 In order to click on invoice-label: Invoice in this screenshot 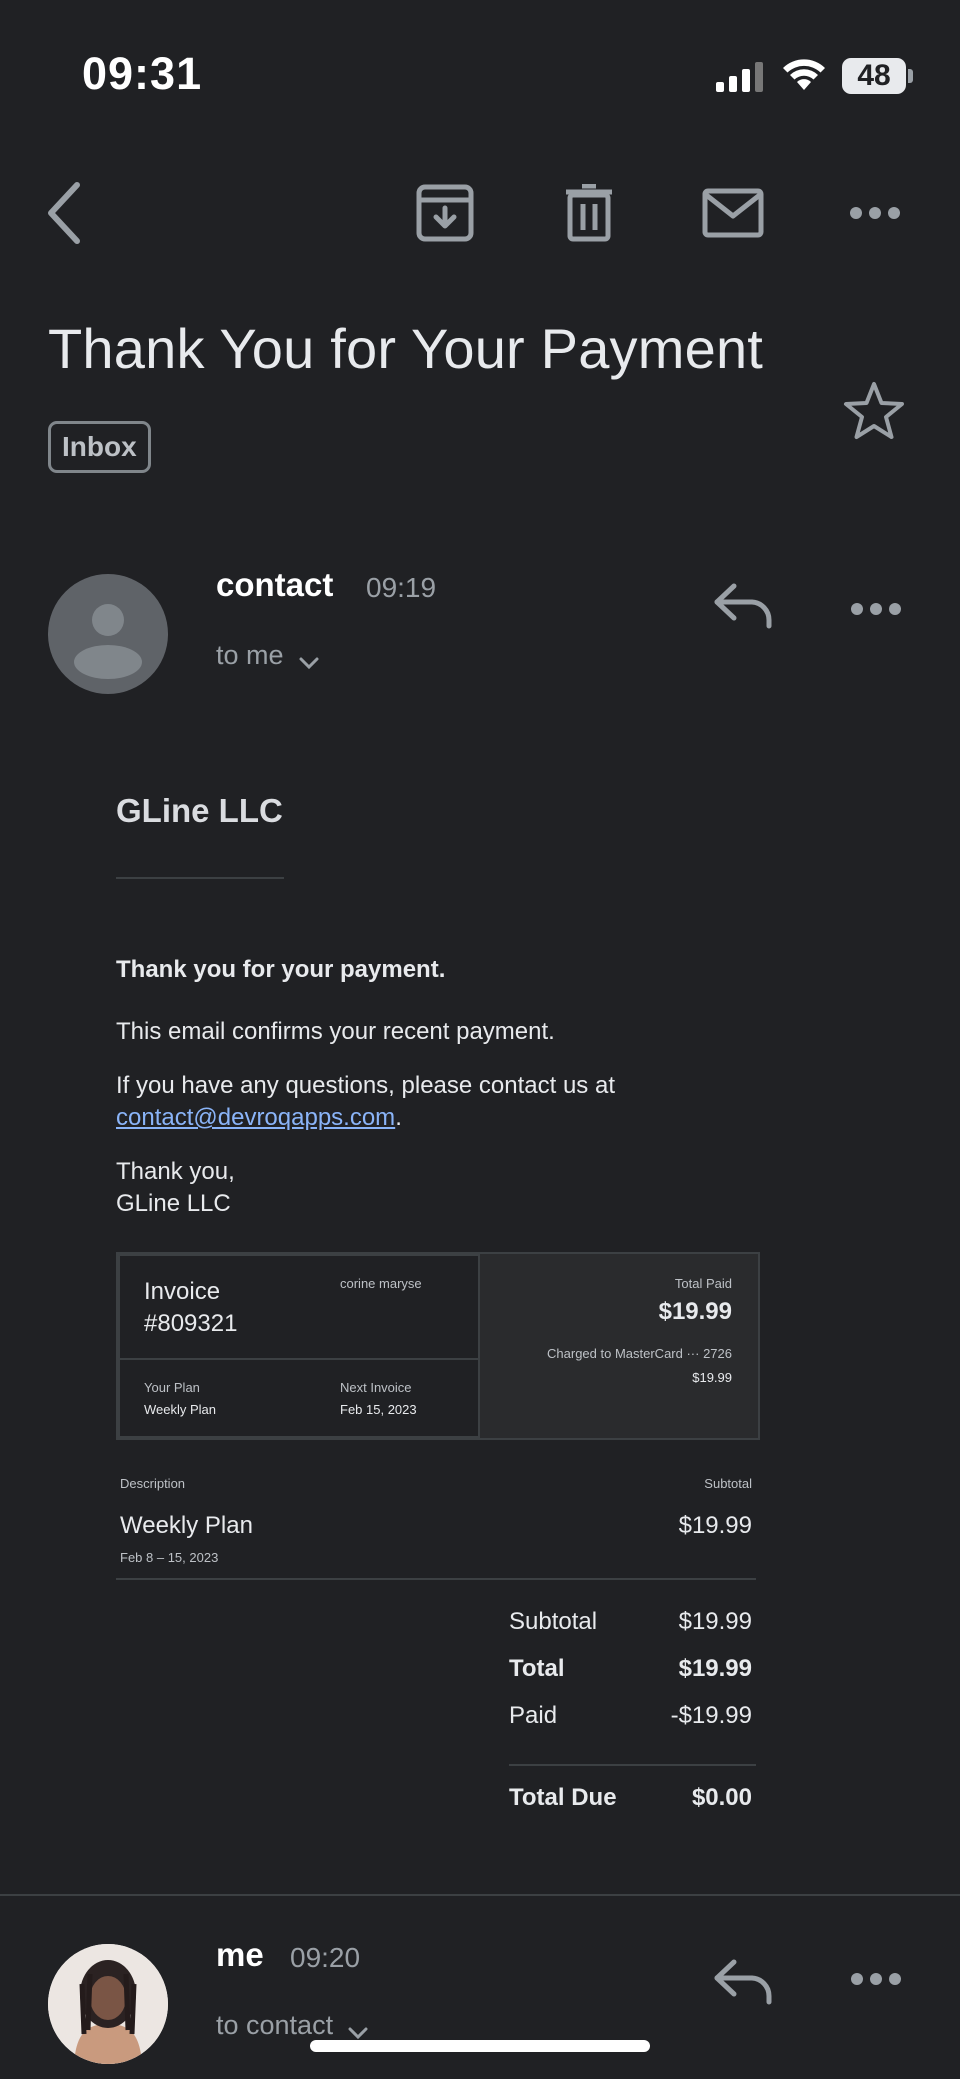, I will do `click(182, 1291)`.